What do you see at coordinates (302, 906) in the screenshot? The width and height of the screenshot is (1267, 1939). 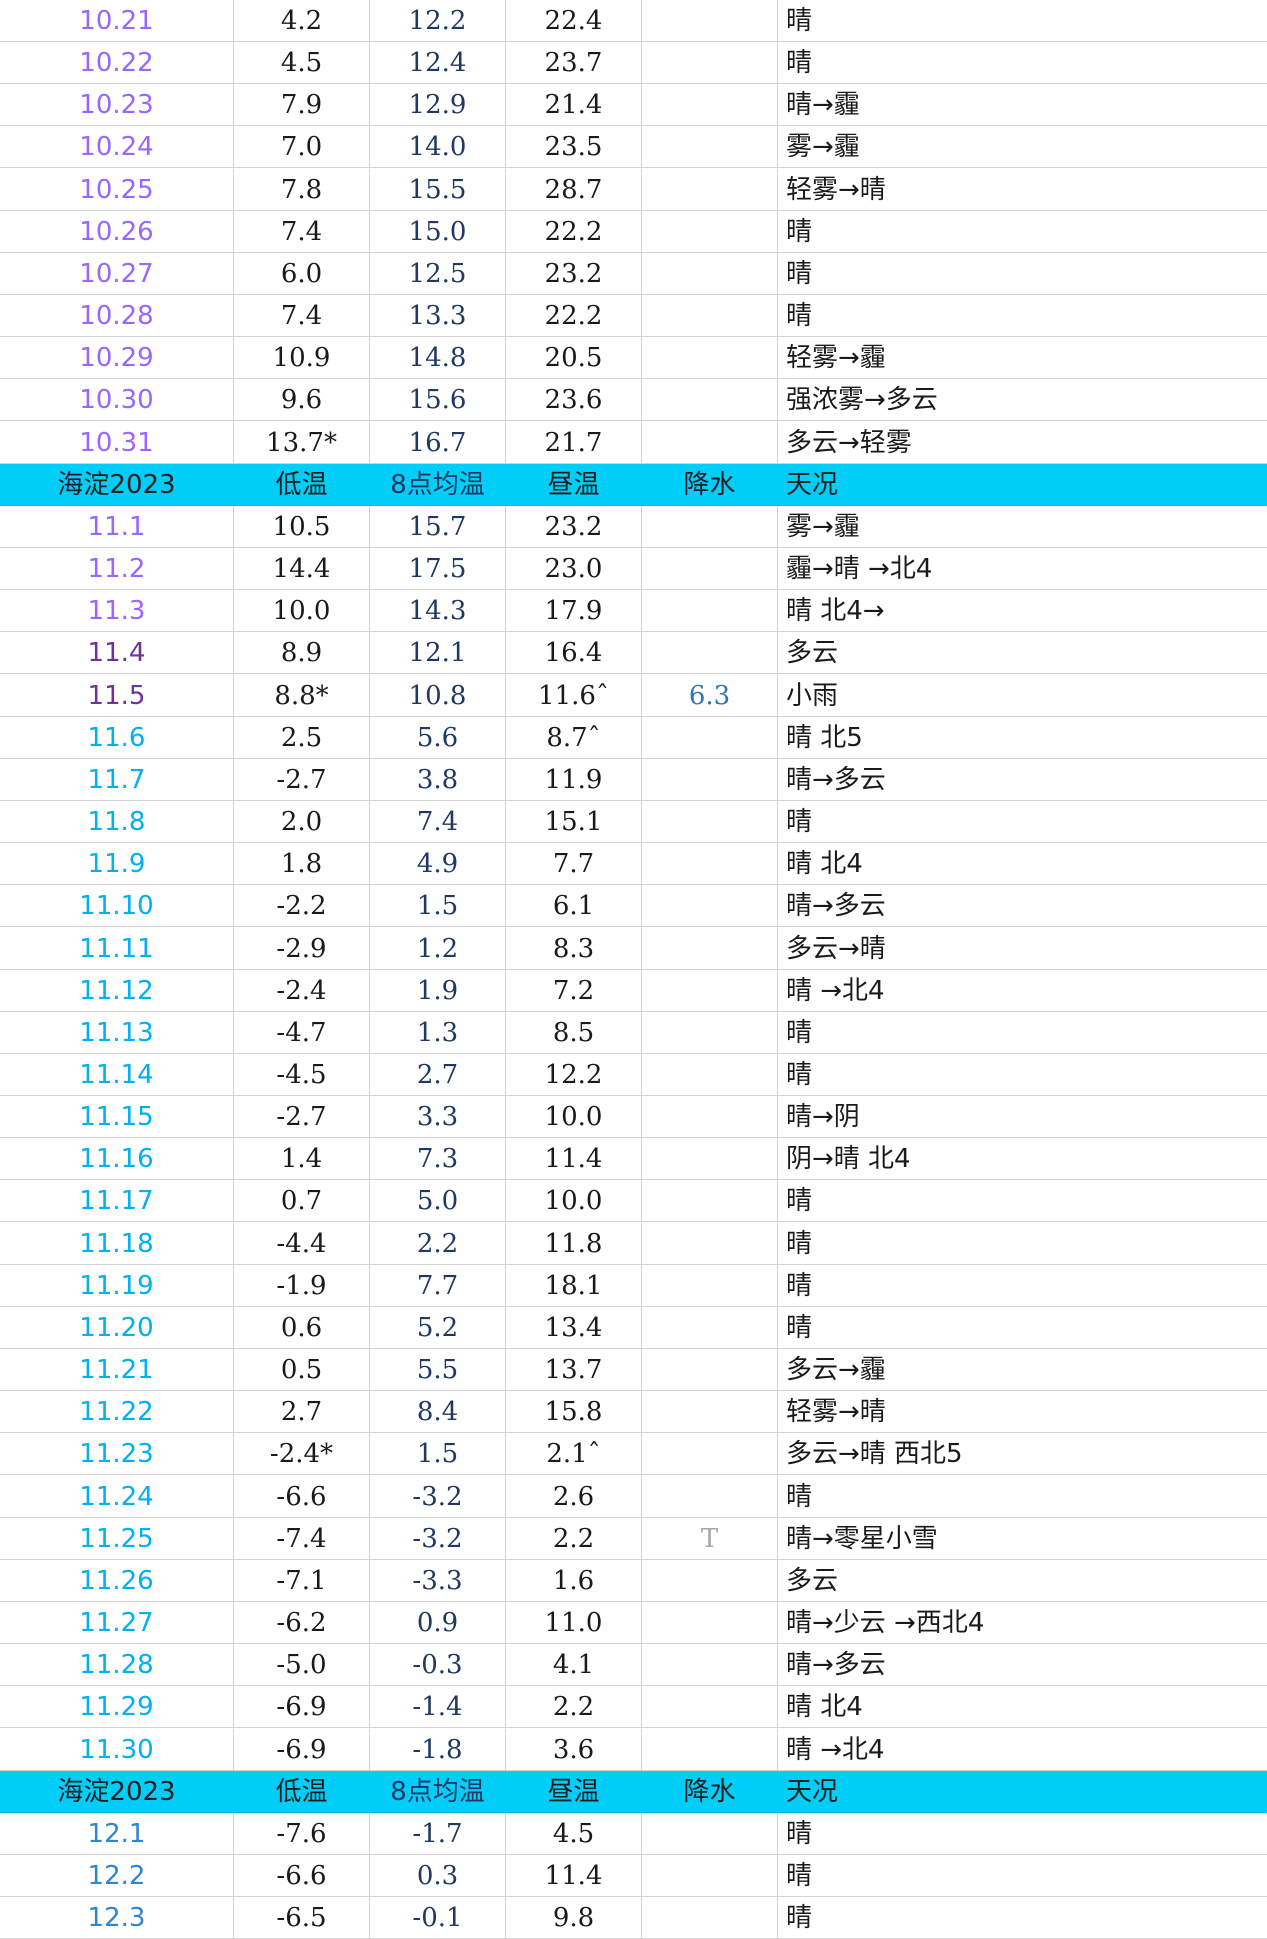 I see `low-temp-cell: -2.2` at bounding box center [302, 906].